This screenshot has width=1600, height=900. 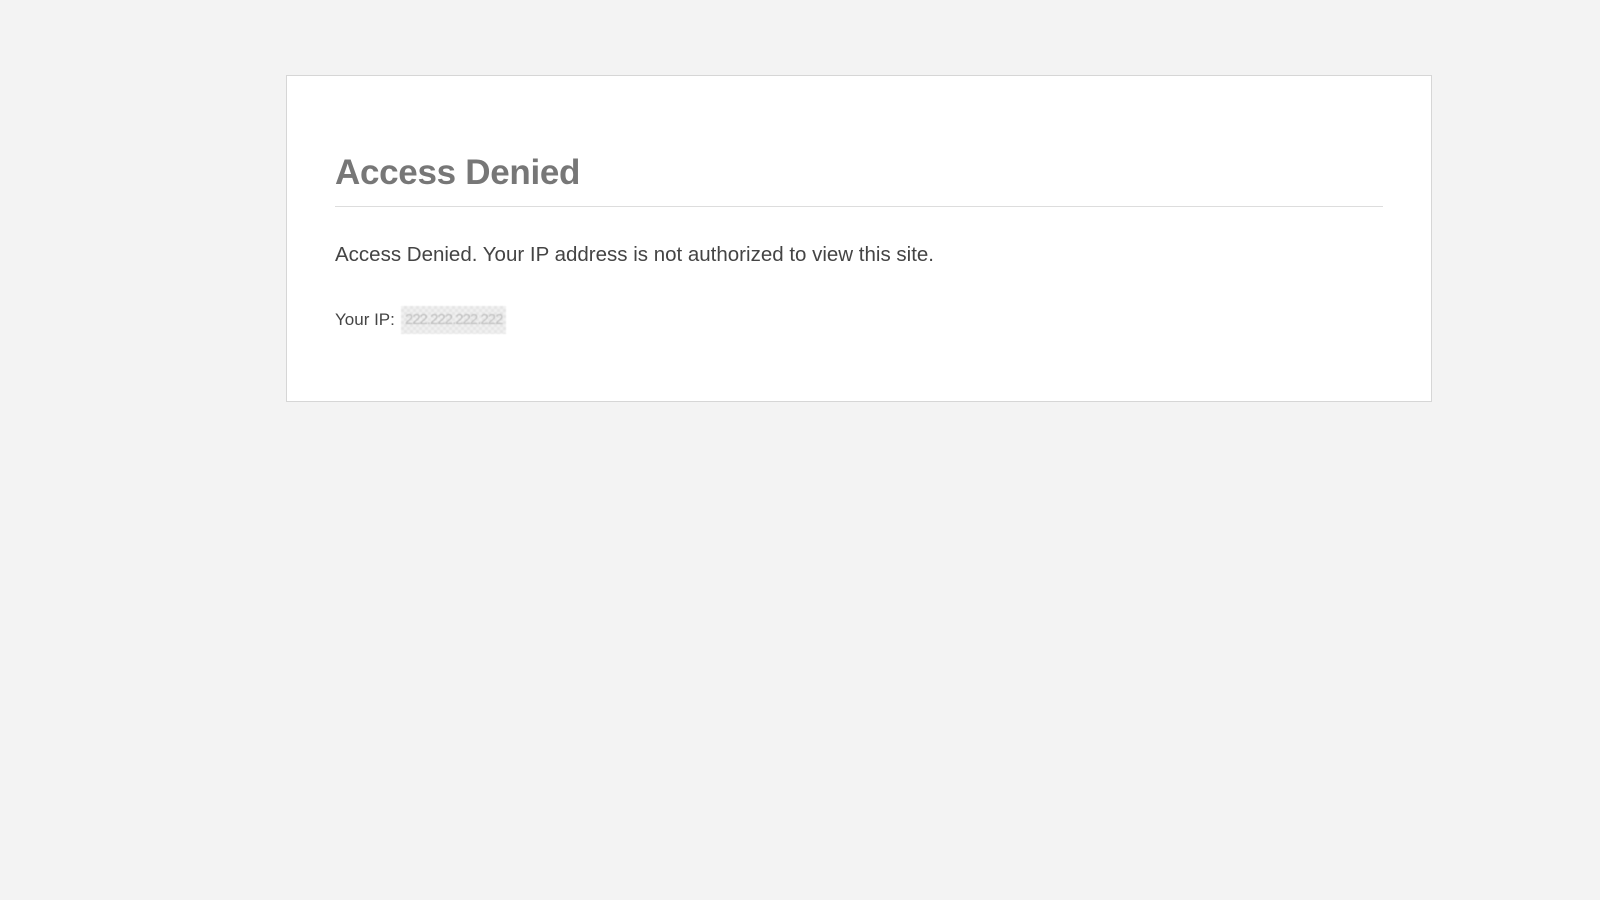 I want to click on ip-label: Your IP:, so click(x=365, y=319).